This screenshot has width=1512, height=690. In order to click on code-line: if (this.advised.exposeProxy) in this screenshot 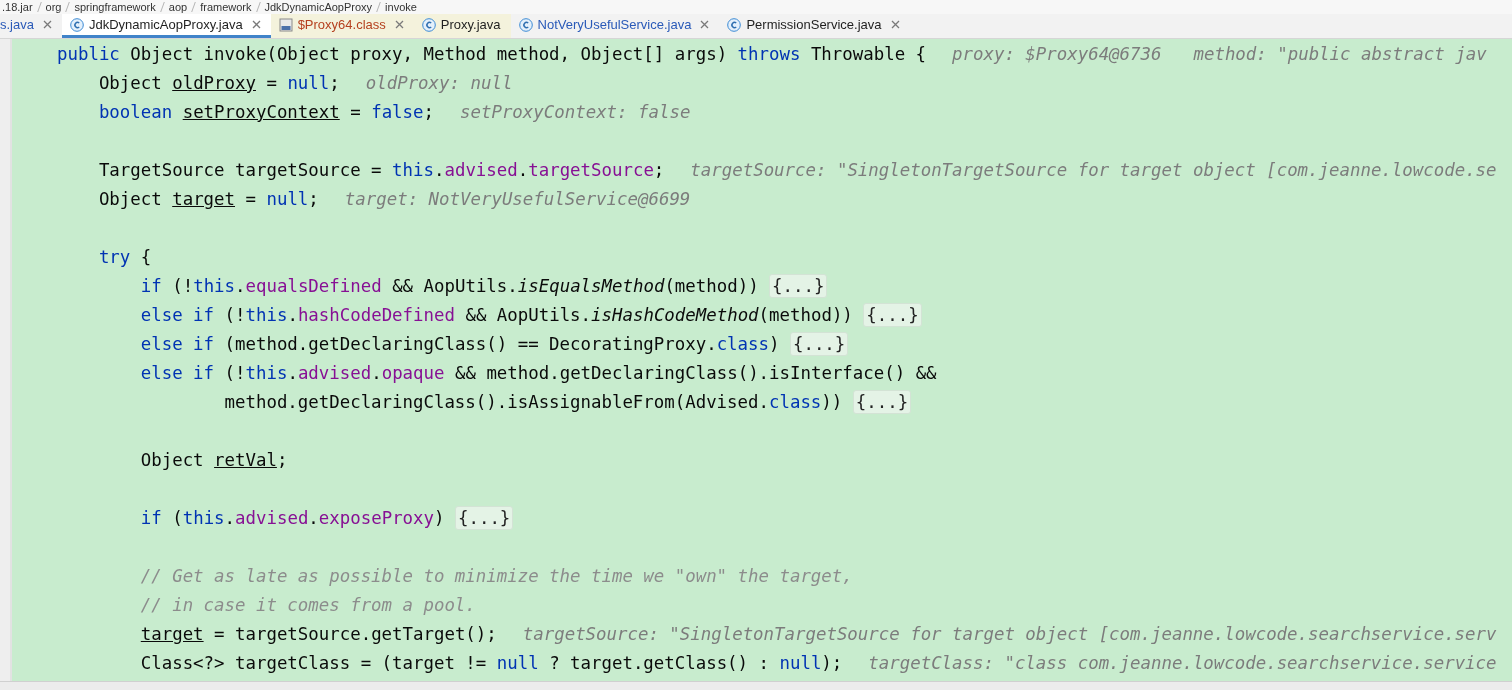, I will do `click(292, 517)`.